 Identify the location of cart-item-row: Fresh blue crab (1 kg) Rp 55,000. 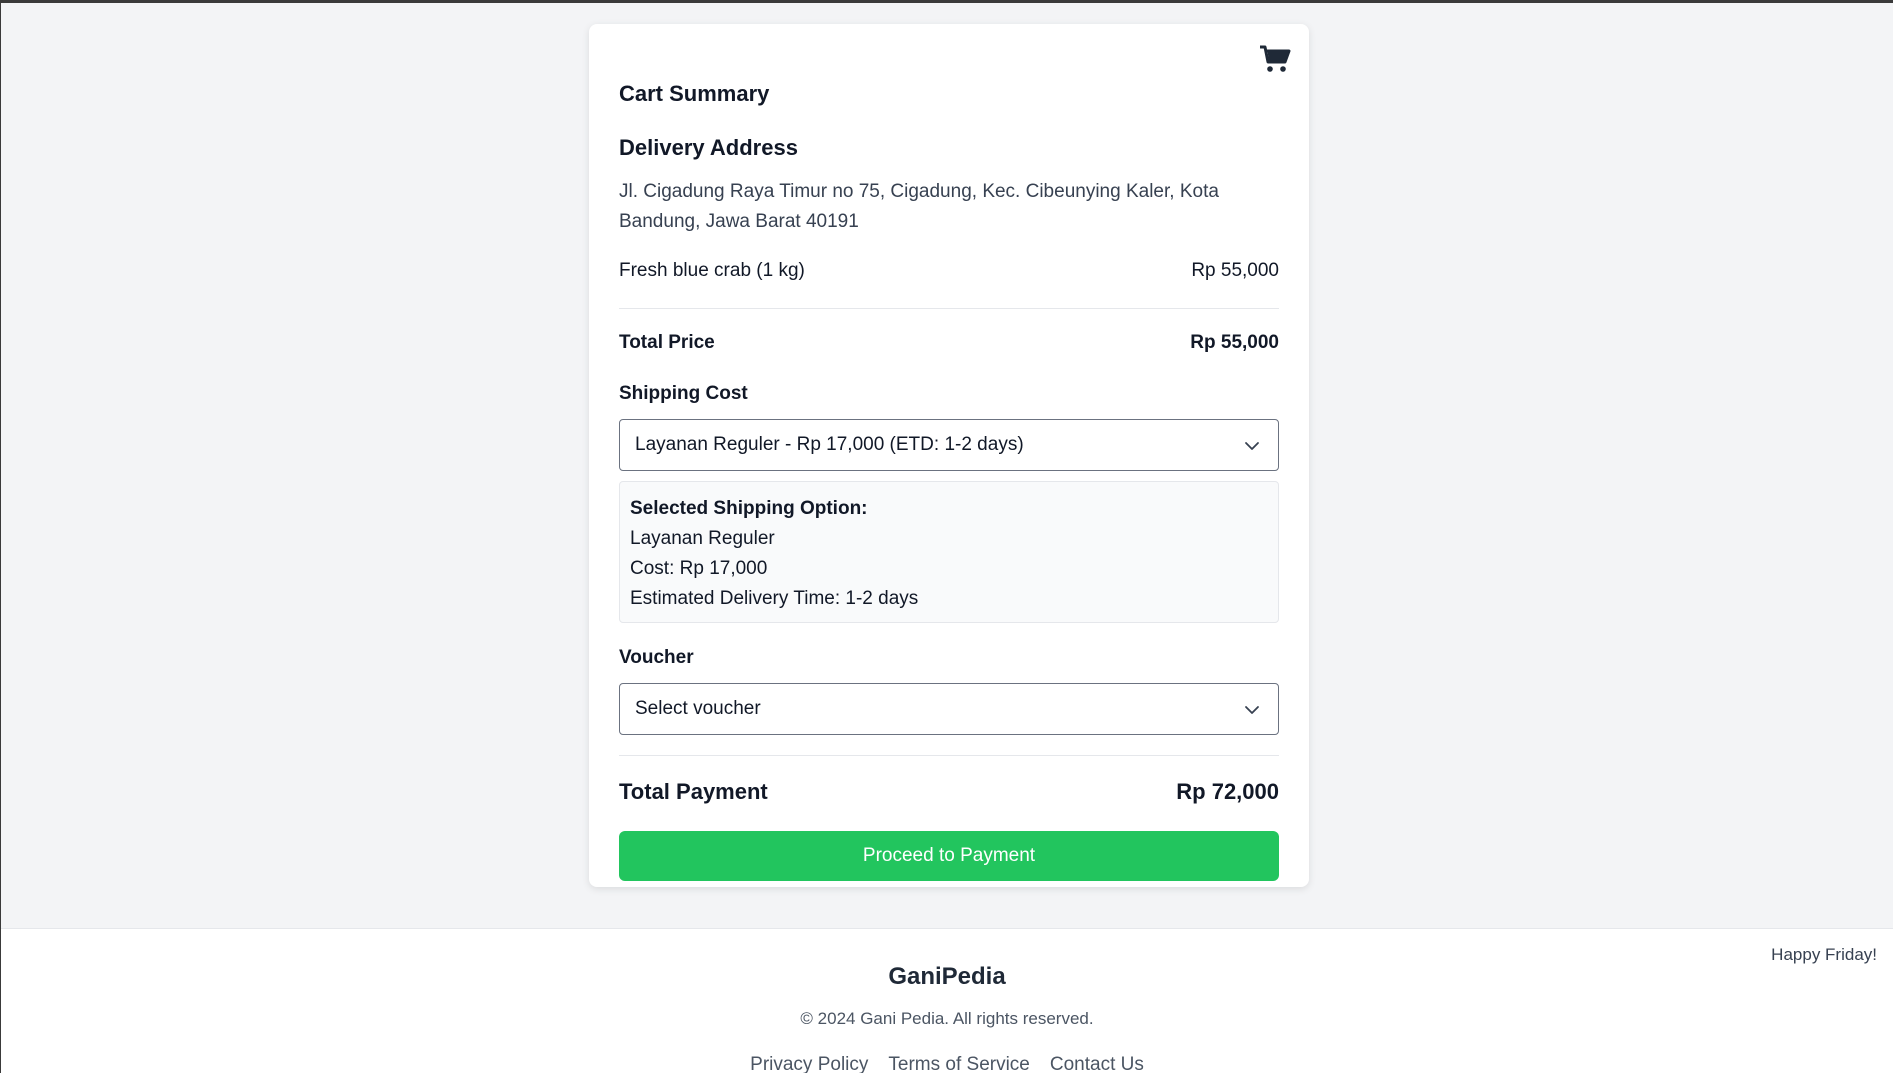
(949, 271).